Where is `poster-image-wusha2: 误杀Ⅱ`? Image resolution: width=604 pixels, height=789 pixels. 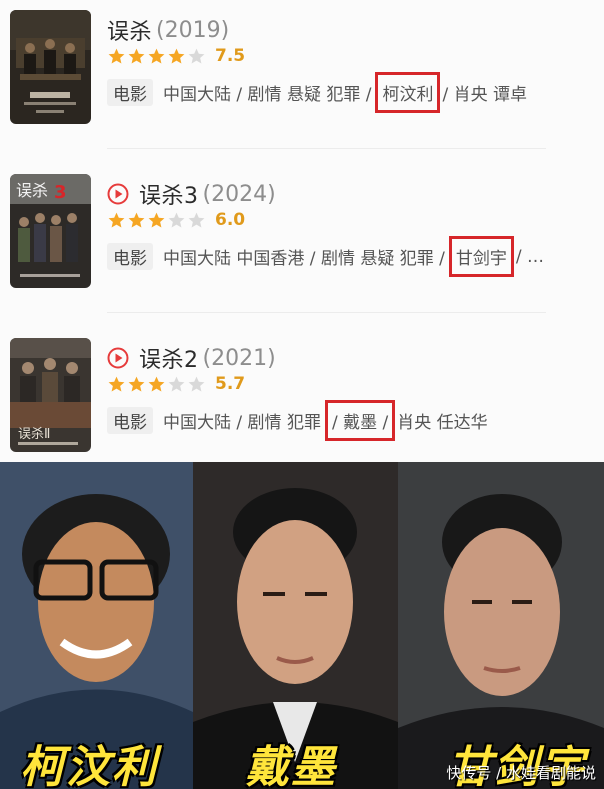 poster-image-wusha2: 误杀Ⅱ is located at coordinates (50, 395).